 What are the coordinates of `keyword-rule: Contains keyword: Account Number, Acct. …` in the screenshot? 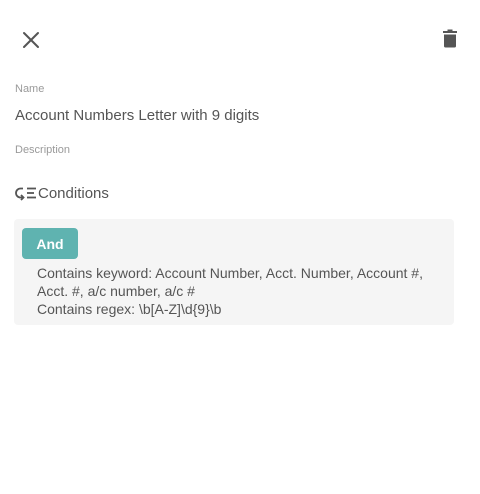 It's located at (230, 282).